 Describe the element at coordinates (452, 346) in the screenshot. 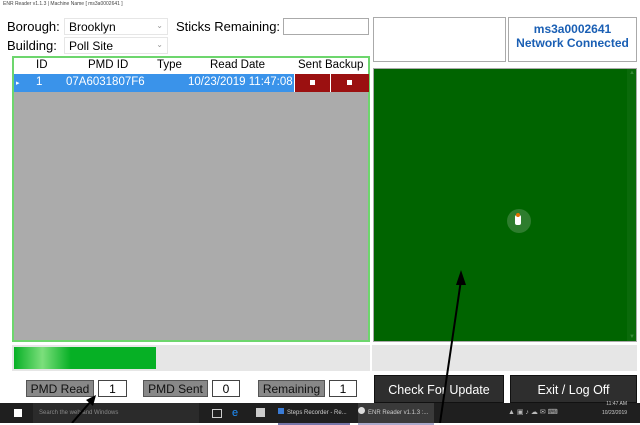

I see `arrow-to-green-panel` at that location.